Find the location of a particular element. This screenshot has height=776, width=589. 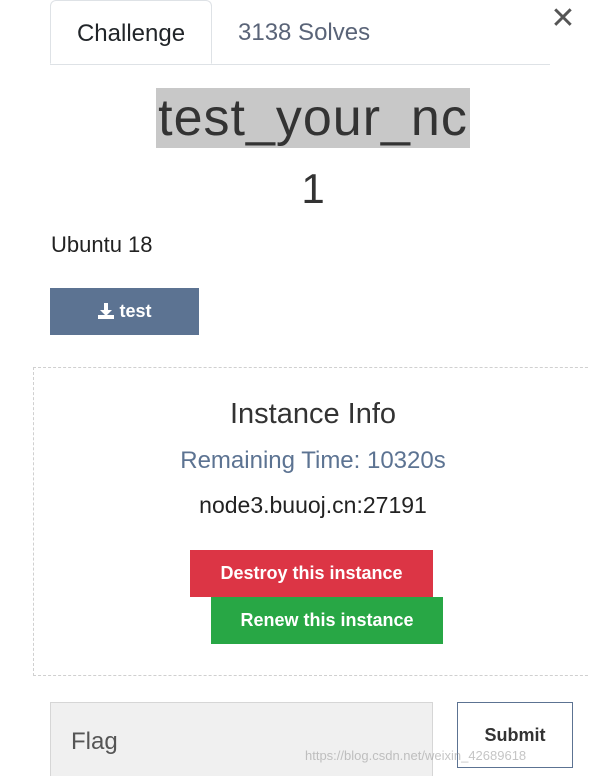

flag-input is located at coordinates (241, 739).